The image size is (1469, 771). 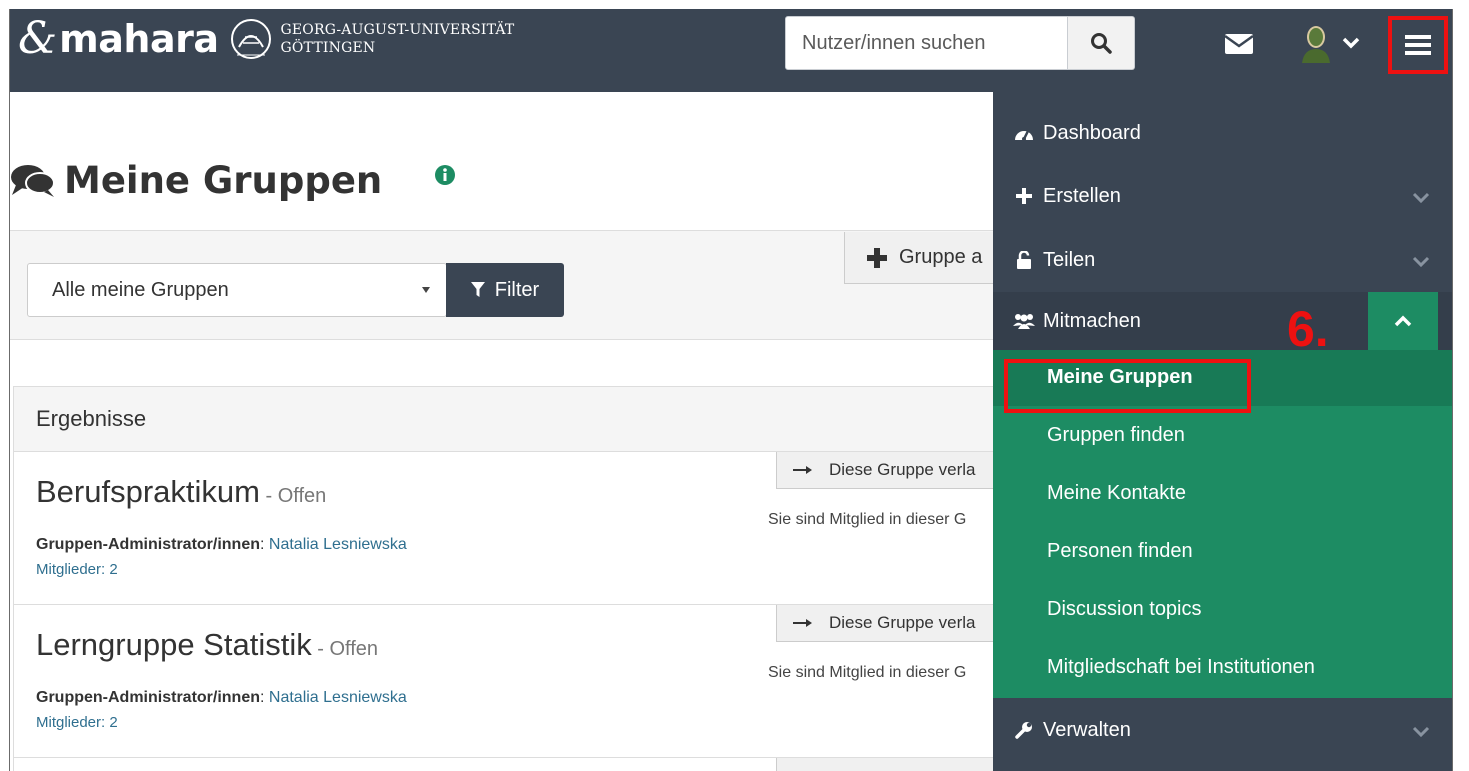 What do you see at coordinates (1222, 133) in the screenshot?
I see `nav-item-dashboard: Dashboard` at bounding box center [1222, 133].